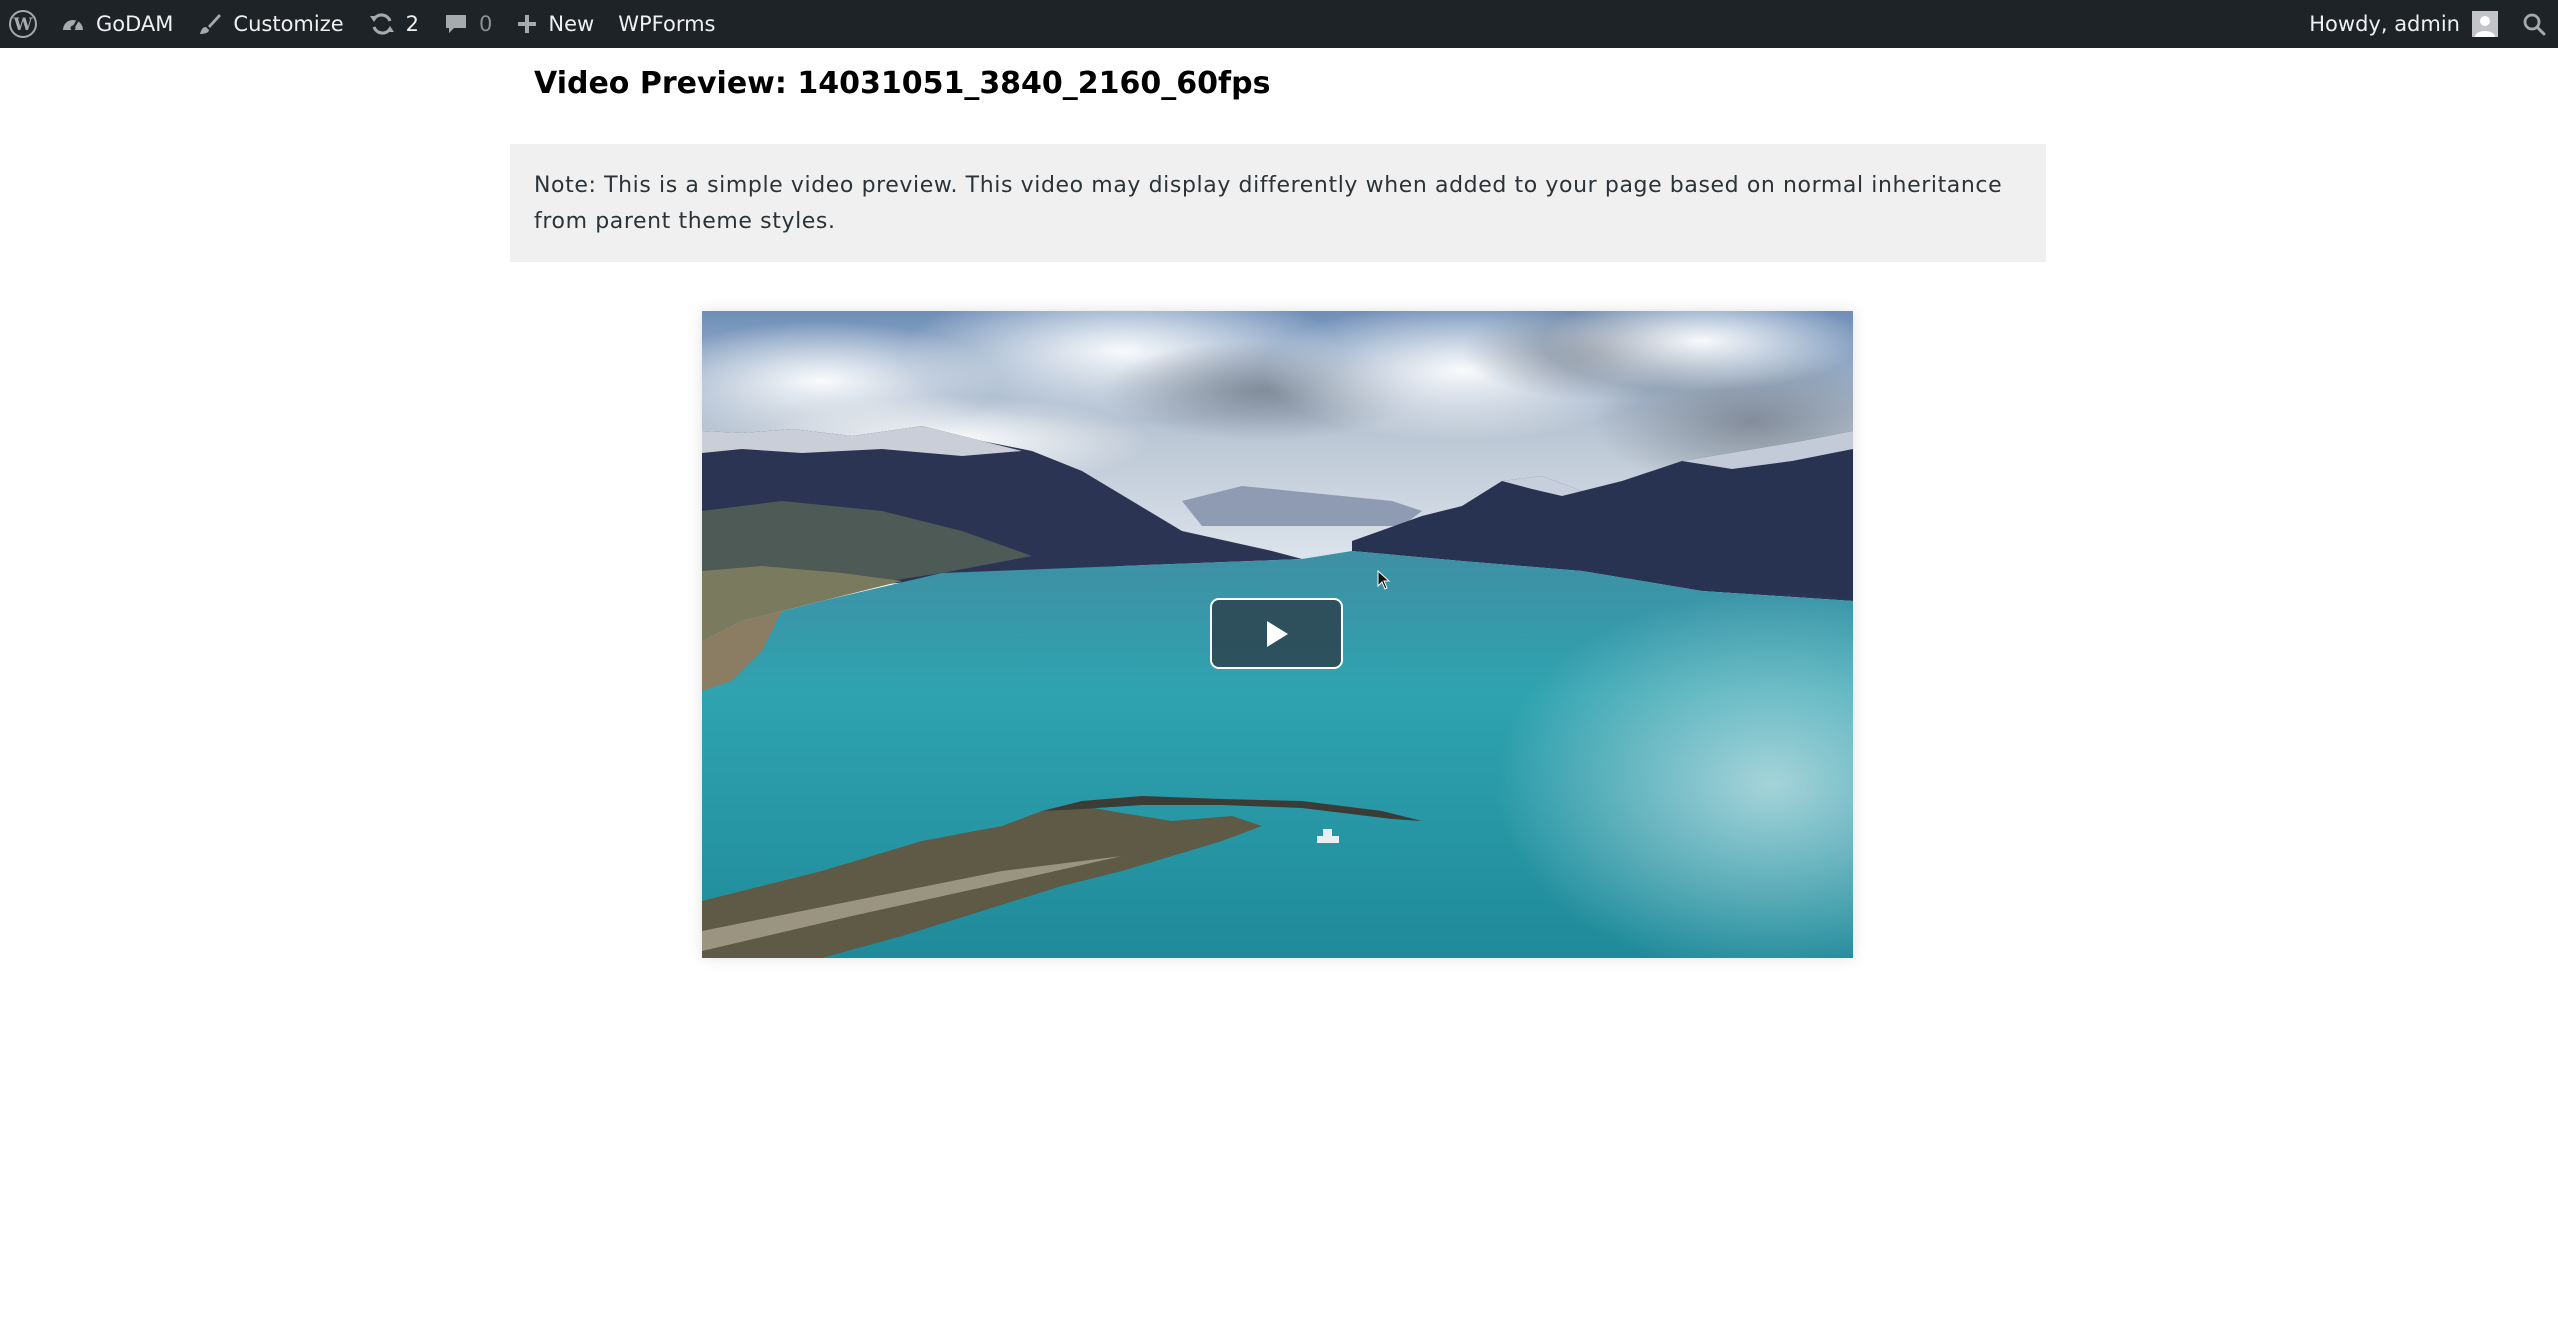 The width and height of the screenshot is (2558, 1320). I want to click on admin-bar-search, so click(2534, 24).